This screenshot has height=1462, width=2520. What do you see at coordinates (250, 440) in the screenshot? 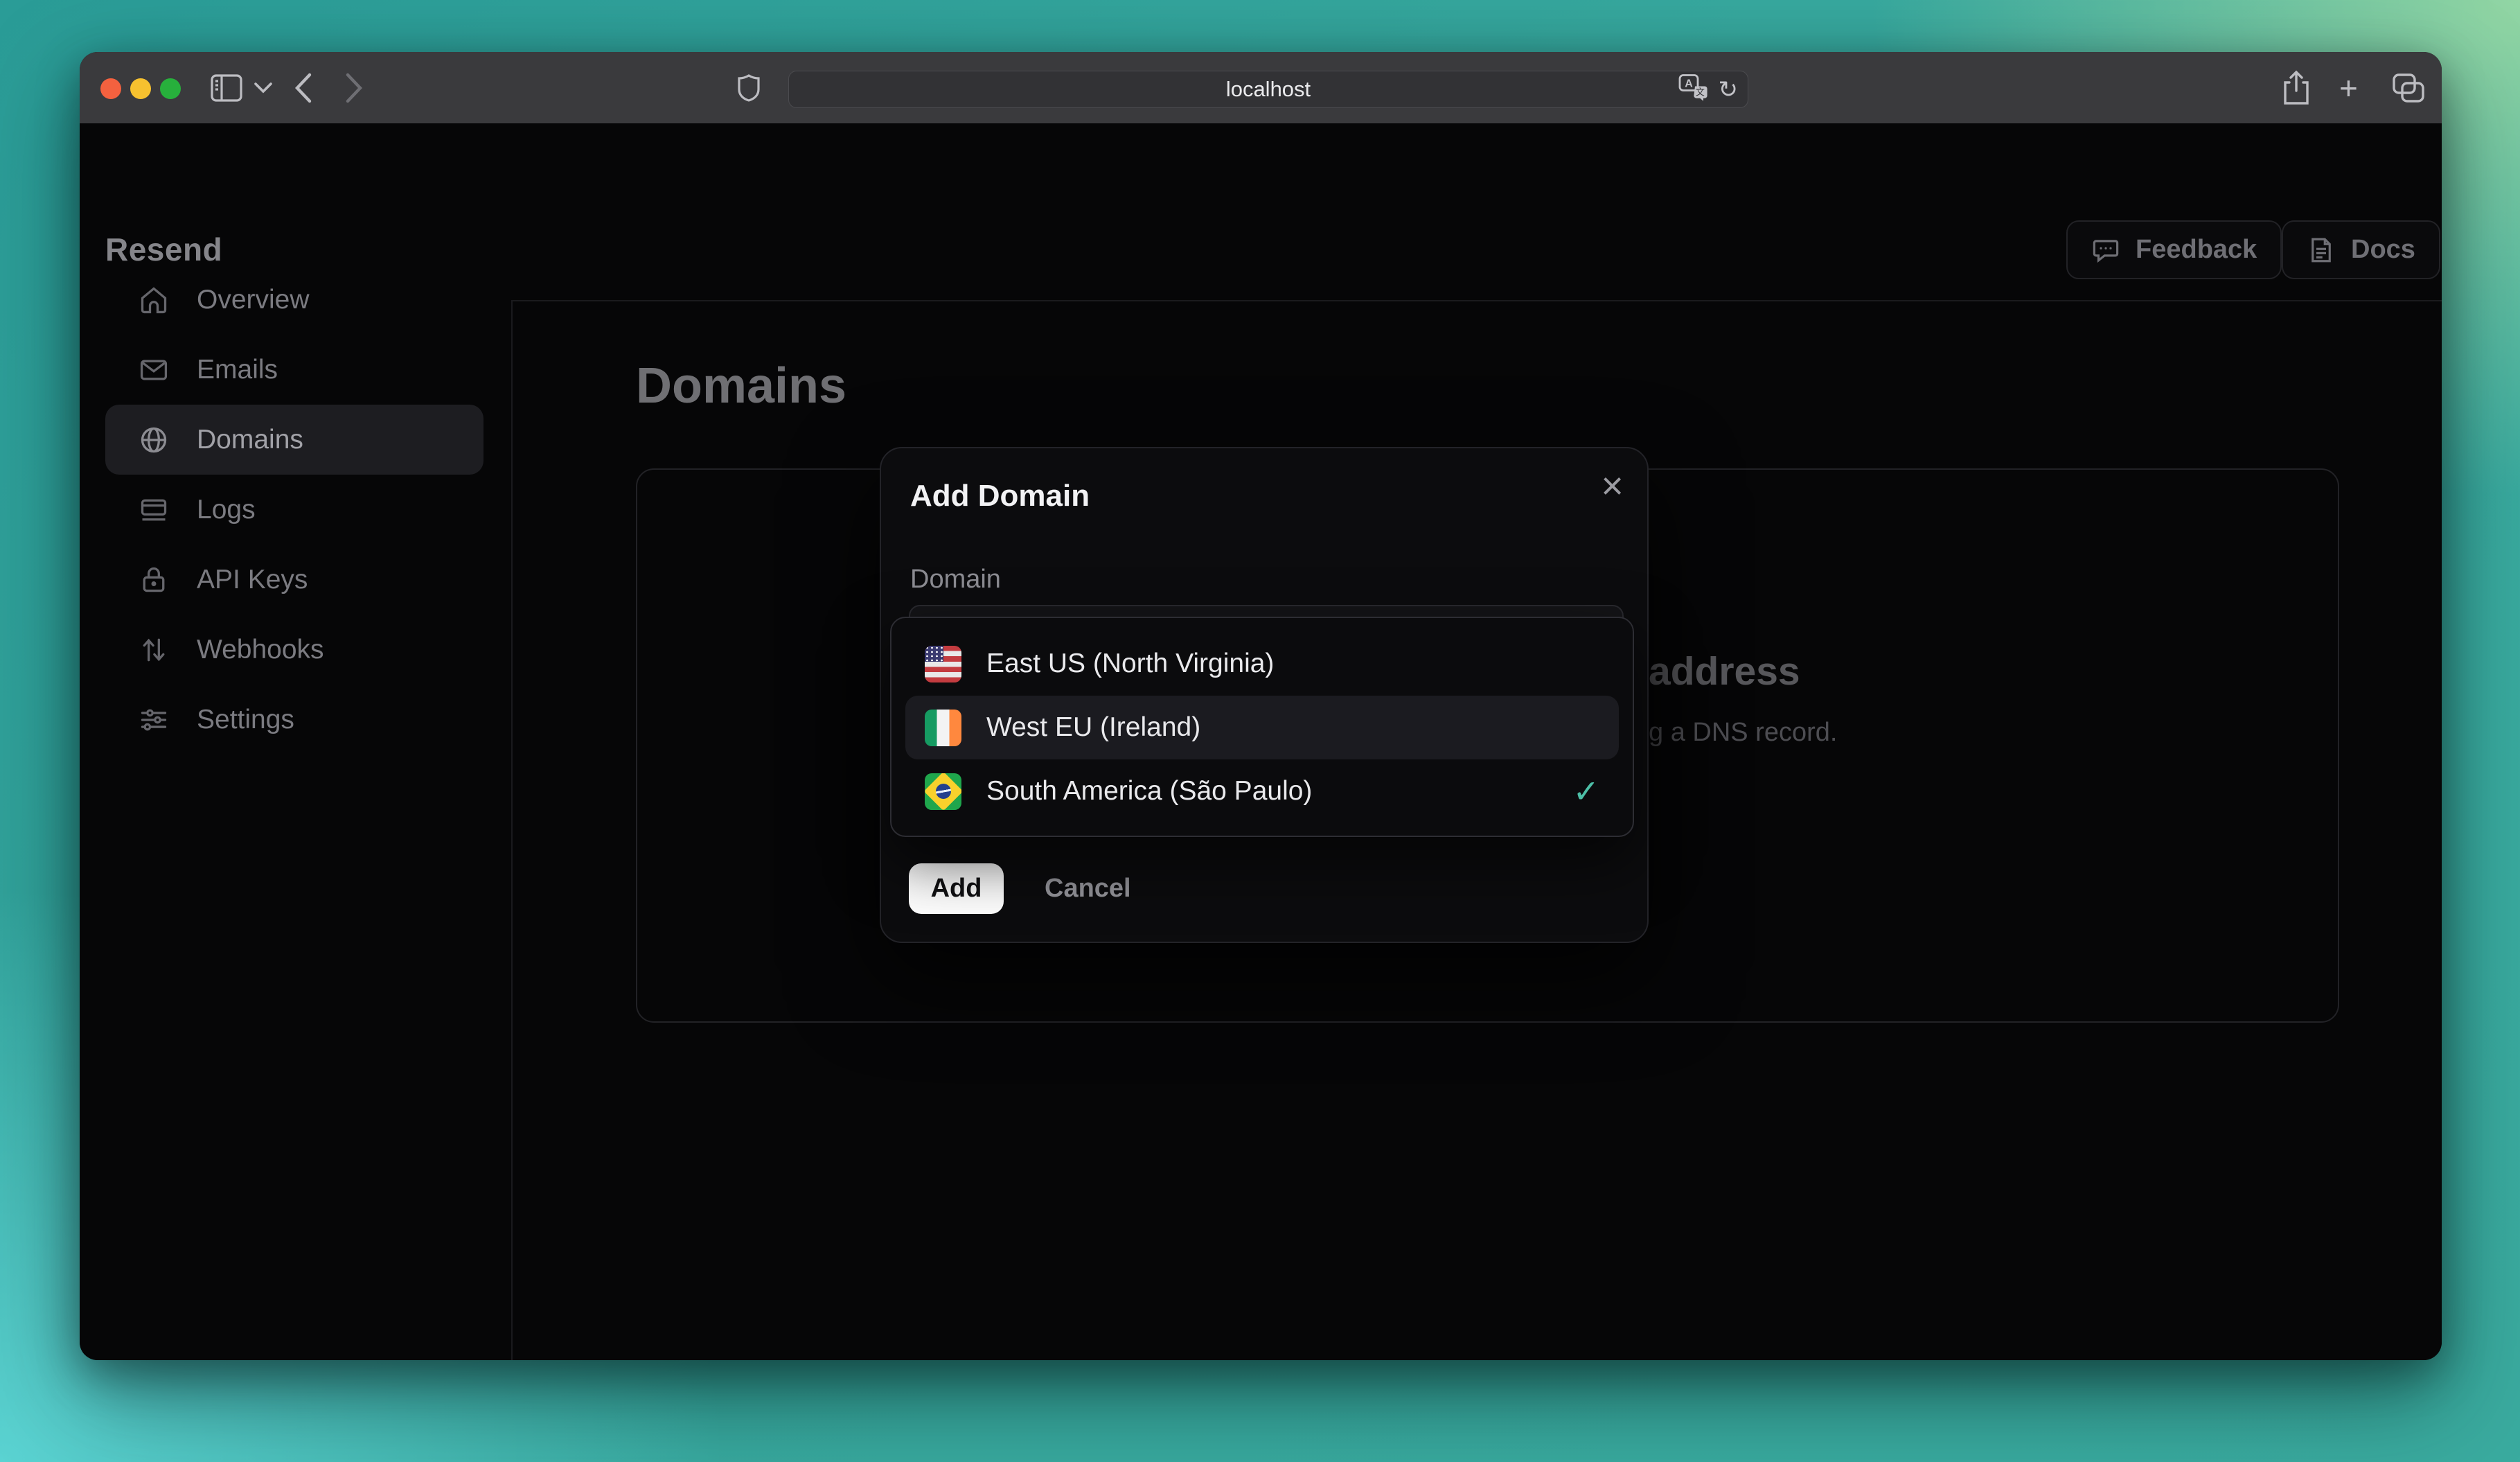
I see `sidebar-item-label: Domains` at bounding box center [250, 440].